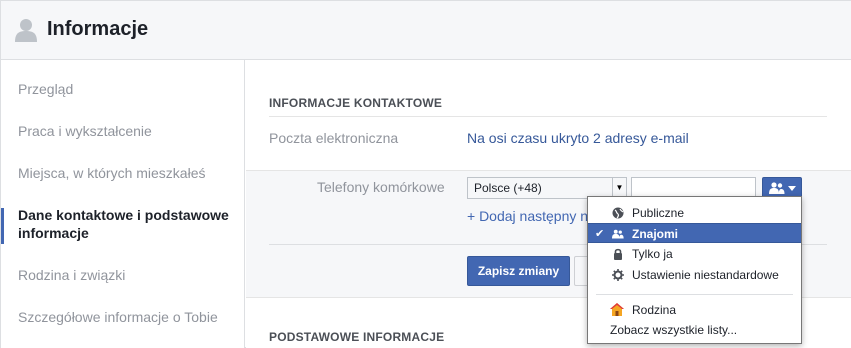  I want to click on add-phone-link: + Dodaj następny n, so click(528, 216).